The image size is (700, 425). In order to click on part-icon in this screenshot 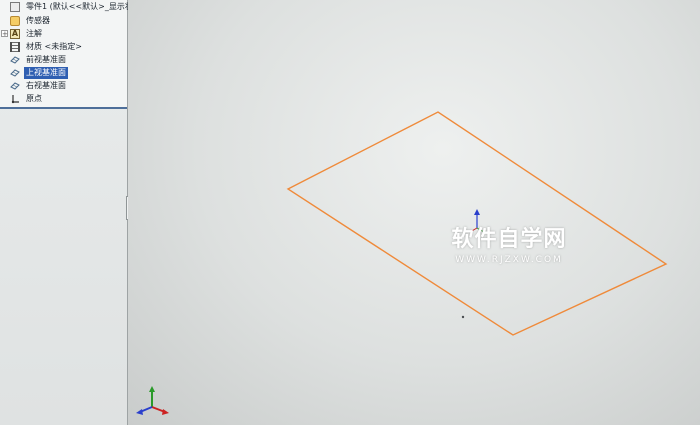, I will do `click(15, 7)`.